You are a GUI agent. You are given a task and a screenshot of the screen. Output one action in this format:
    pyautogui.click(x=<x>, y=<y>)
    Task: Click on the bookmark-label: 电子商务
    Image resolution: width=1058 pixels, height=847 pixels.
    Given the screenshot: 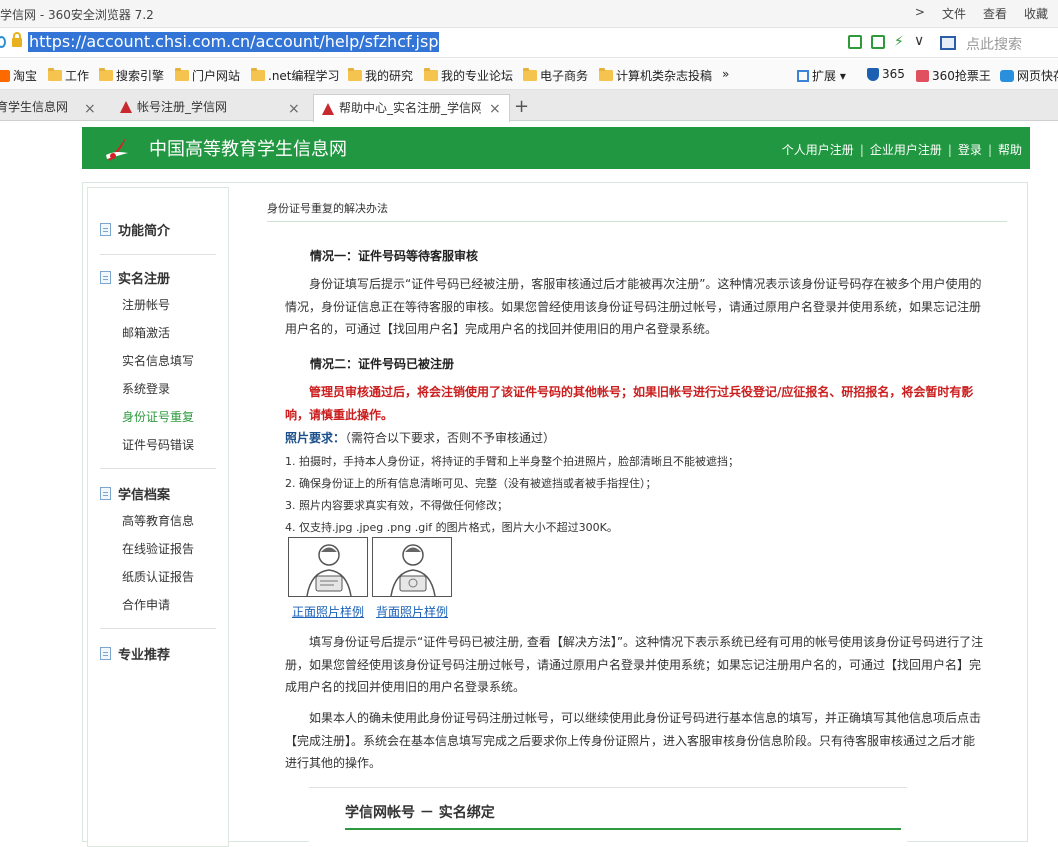 What is the action you would take?
    pyautogui.click(x=564, y=76)
    